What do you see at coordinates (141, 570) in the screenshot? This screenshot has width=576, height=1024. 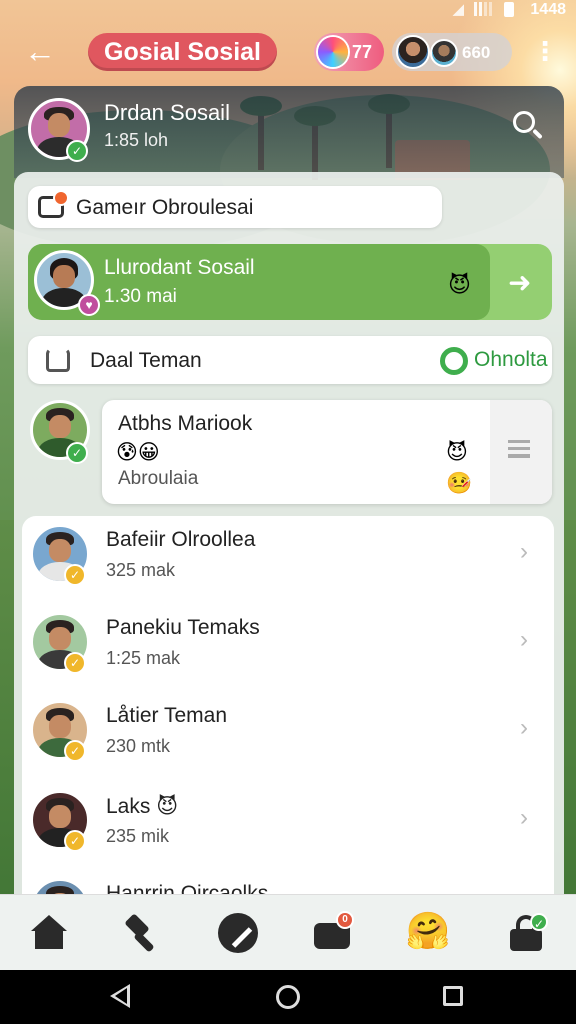 I see `friend-subtitle: 325 mak` at bounding box center [141, 570].